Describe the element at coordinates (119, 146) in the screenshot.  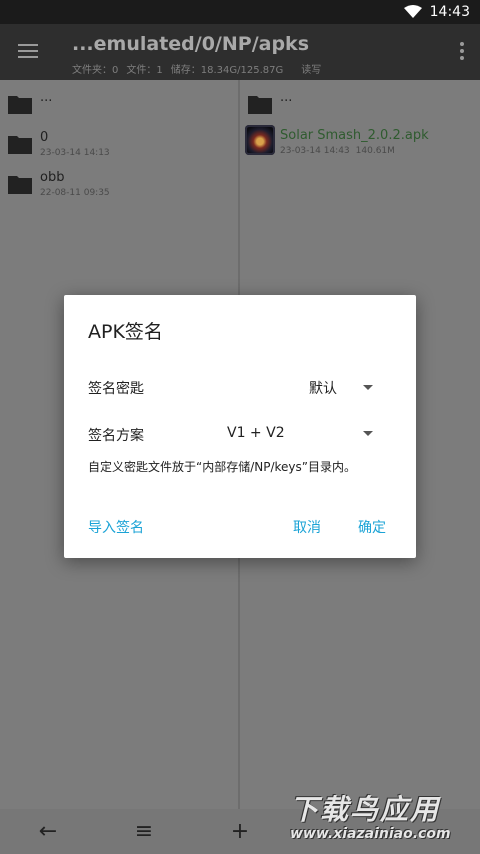
I see `list-item: 0 23-03-14 14:13` at that location.